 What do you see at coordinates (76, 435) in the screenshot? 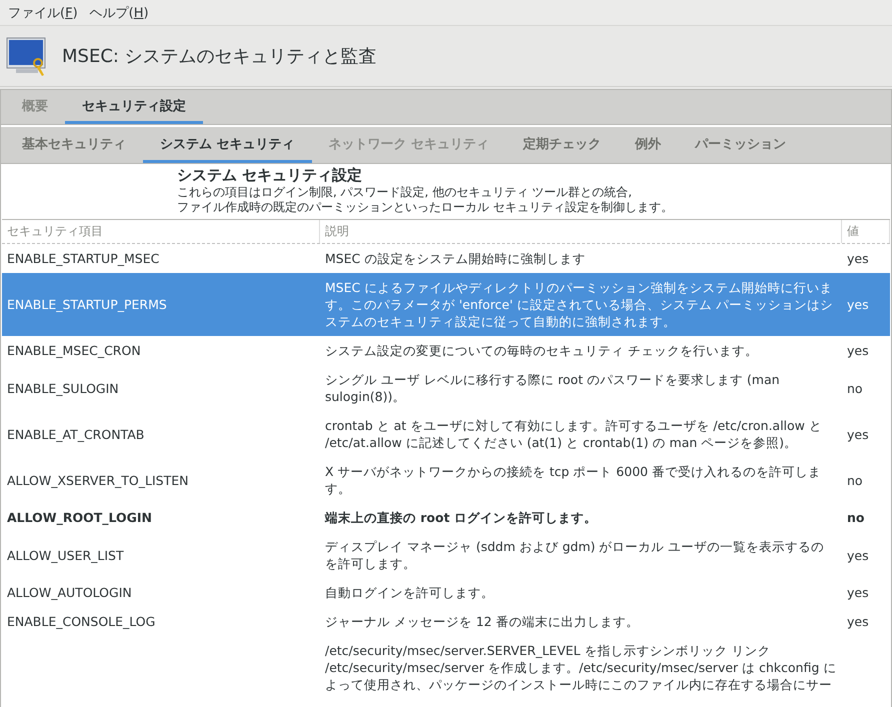
I see `table-cell-text: ENABLE_AT_CRONTAB` at bounding box center [76, 435].